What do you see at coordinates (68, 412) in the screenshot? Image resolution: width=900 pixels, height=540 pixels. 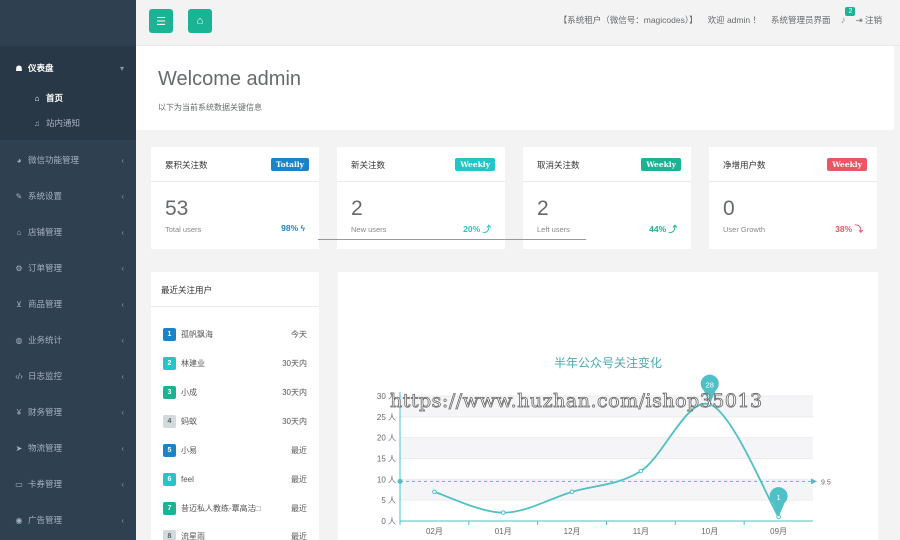 I see `nav-finance: ¥ 财务管理 ‹` at bounding box center [68, 412].